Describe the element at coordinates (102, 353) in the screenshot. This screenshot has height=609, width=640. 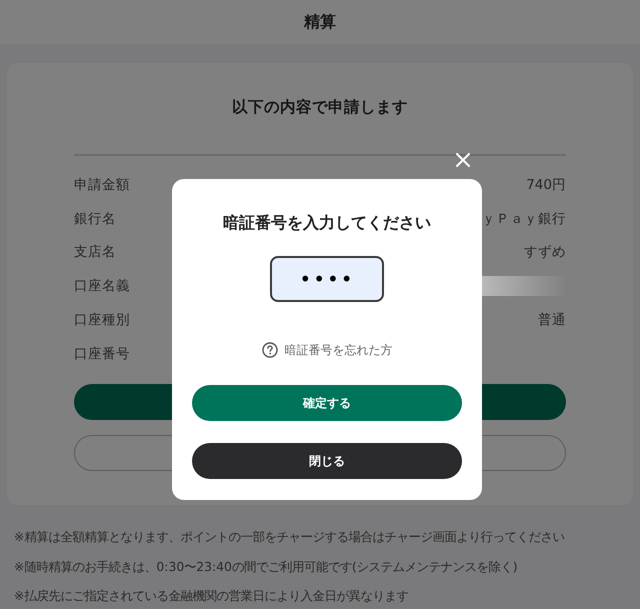
I see `row-label: 口座番号` at that location.